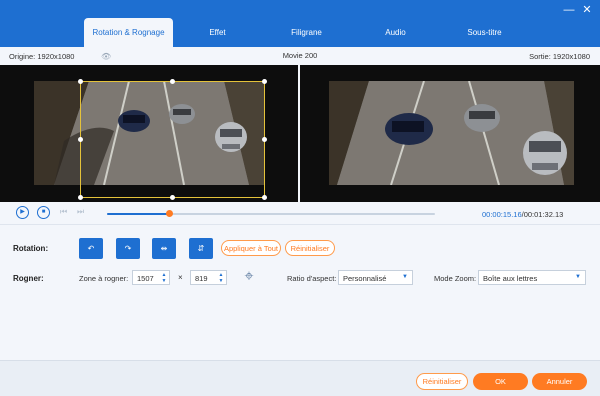 This screenshot has height=396, width=600. I want to click on current-time: 00:00:15.16, so click(502, 214).